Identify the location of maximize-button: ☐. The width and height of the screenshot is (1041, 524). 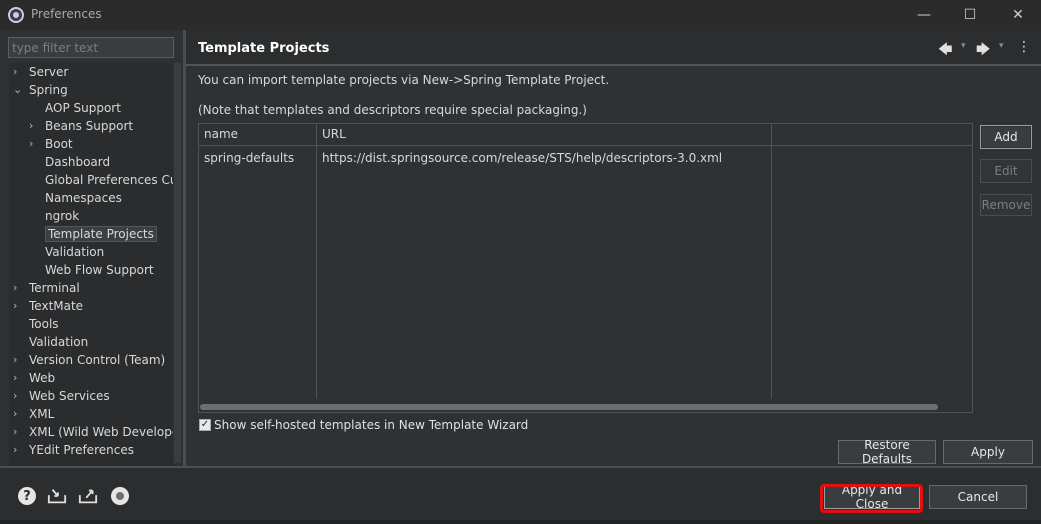
(970, 15).